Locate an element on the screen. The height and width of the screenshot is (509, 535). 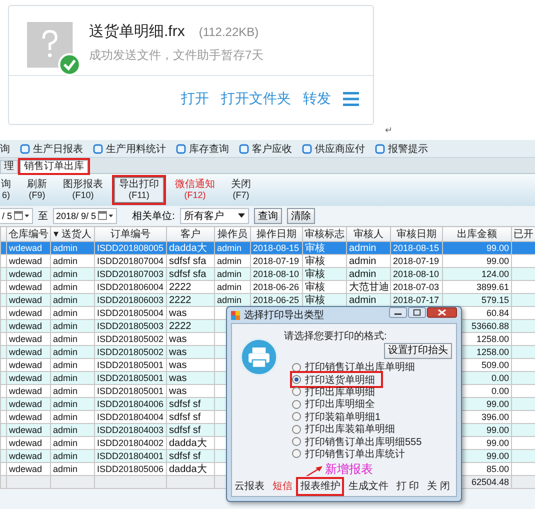
action-link: 打开文件夹 is located at coordinates (256, 99).